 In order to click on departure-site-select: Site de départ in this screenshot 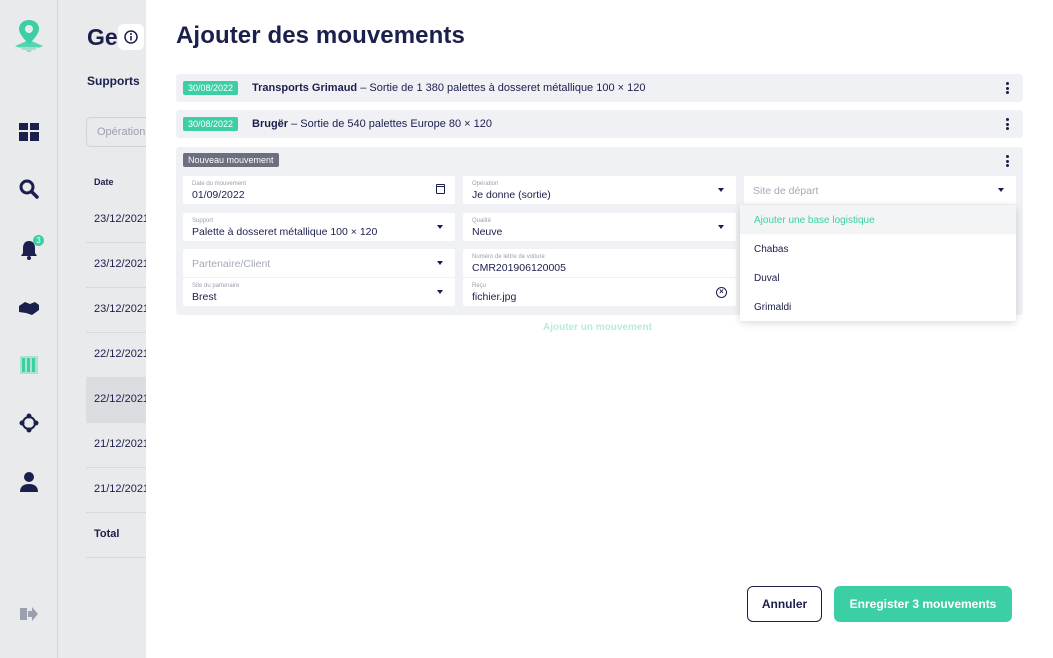, I will do `click(880, 190)`.